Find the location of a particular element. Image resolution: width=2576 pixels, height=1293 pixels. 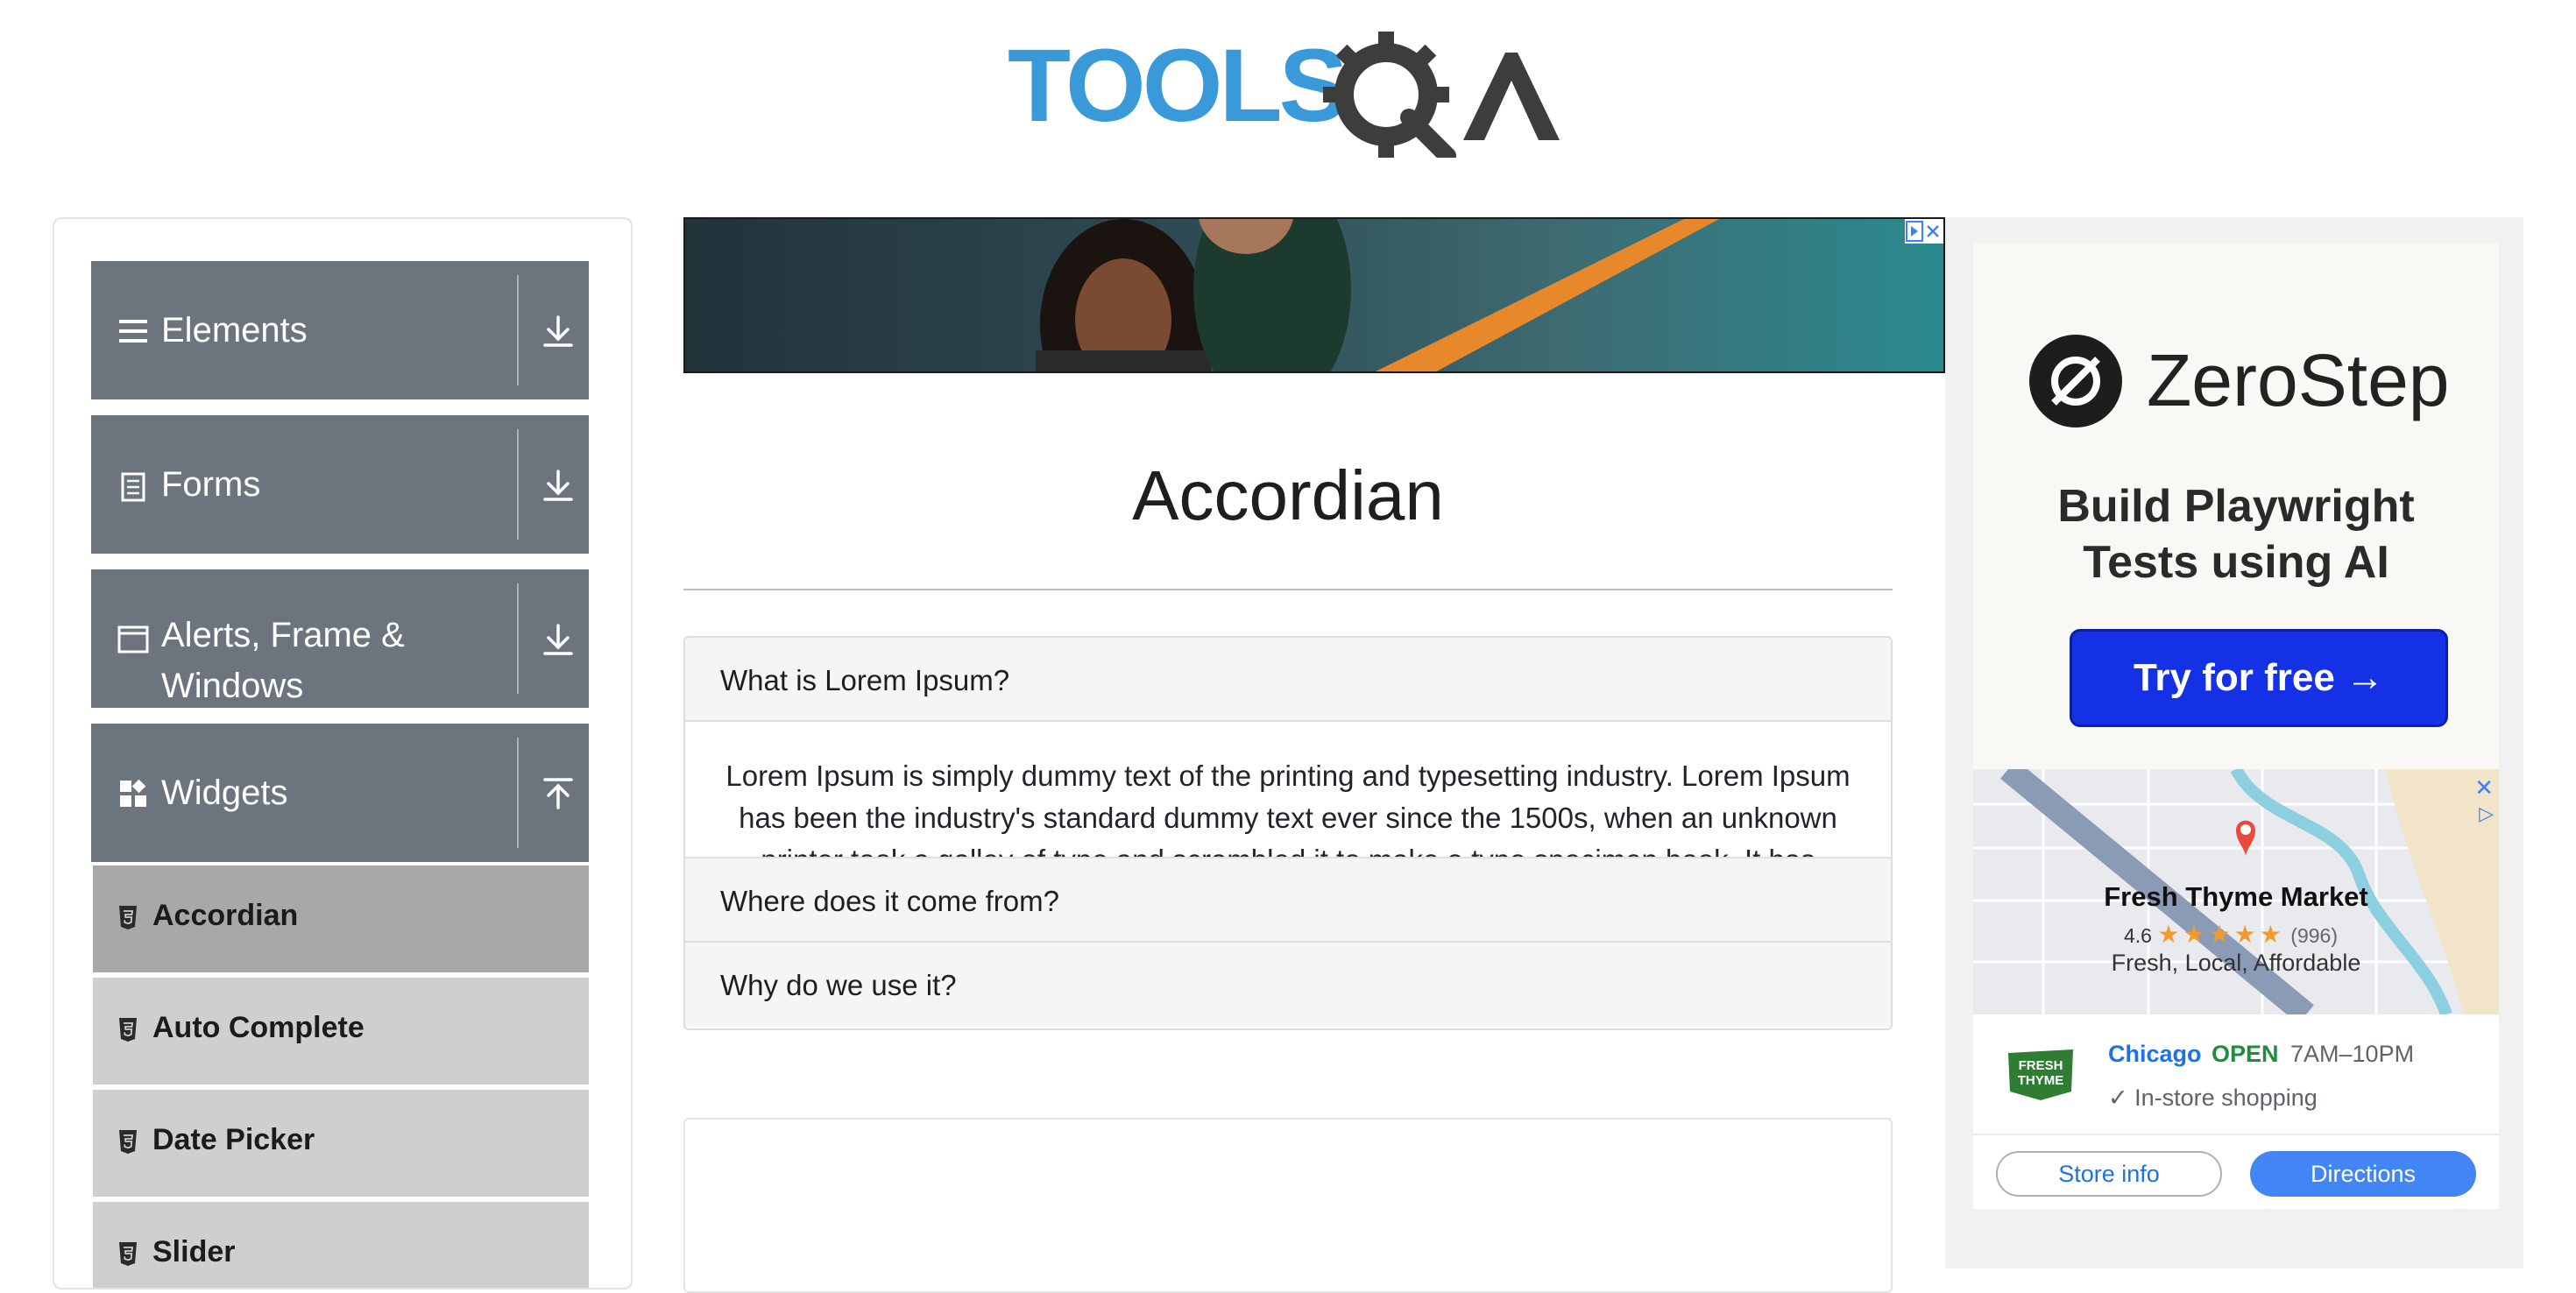

accordion-header-where-does-it-come-from: Where does it come from? is located at coordinates (1288, 900).